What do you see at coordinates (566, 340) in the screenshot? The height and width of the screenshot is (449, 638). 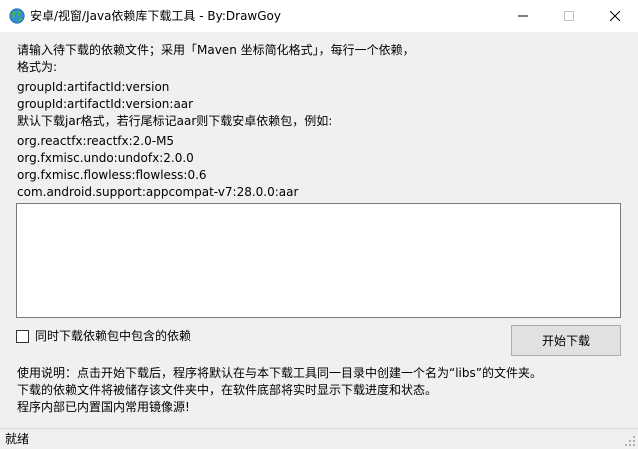 I see `start-download-button: 开始下载` at bounding box center [566, 340].